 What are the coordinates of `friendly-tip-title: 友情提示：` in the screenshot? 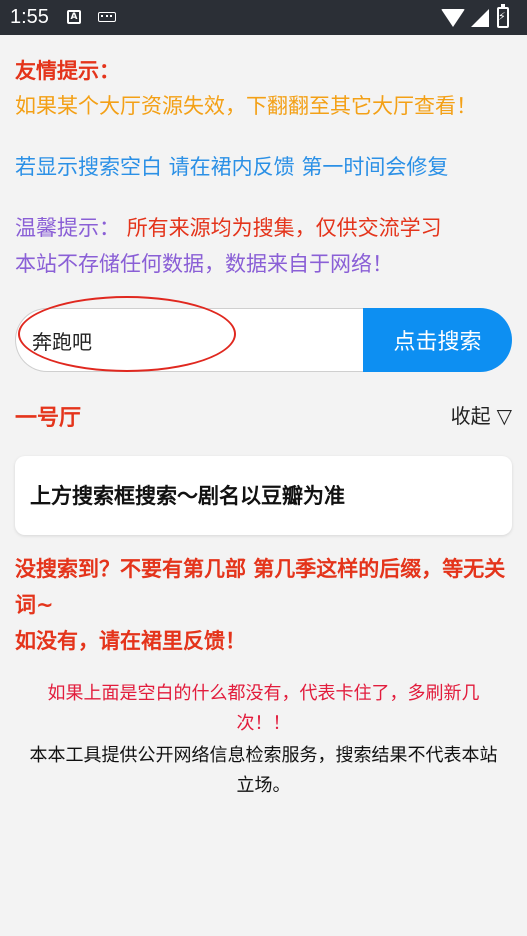 It's located at (67, 71).